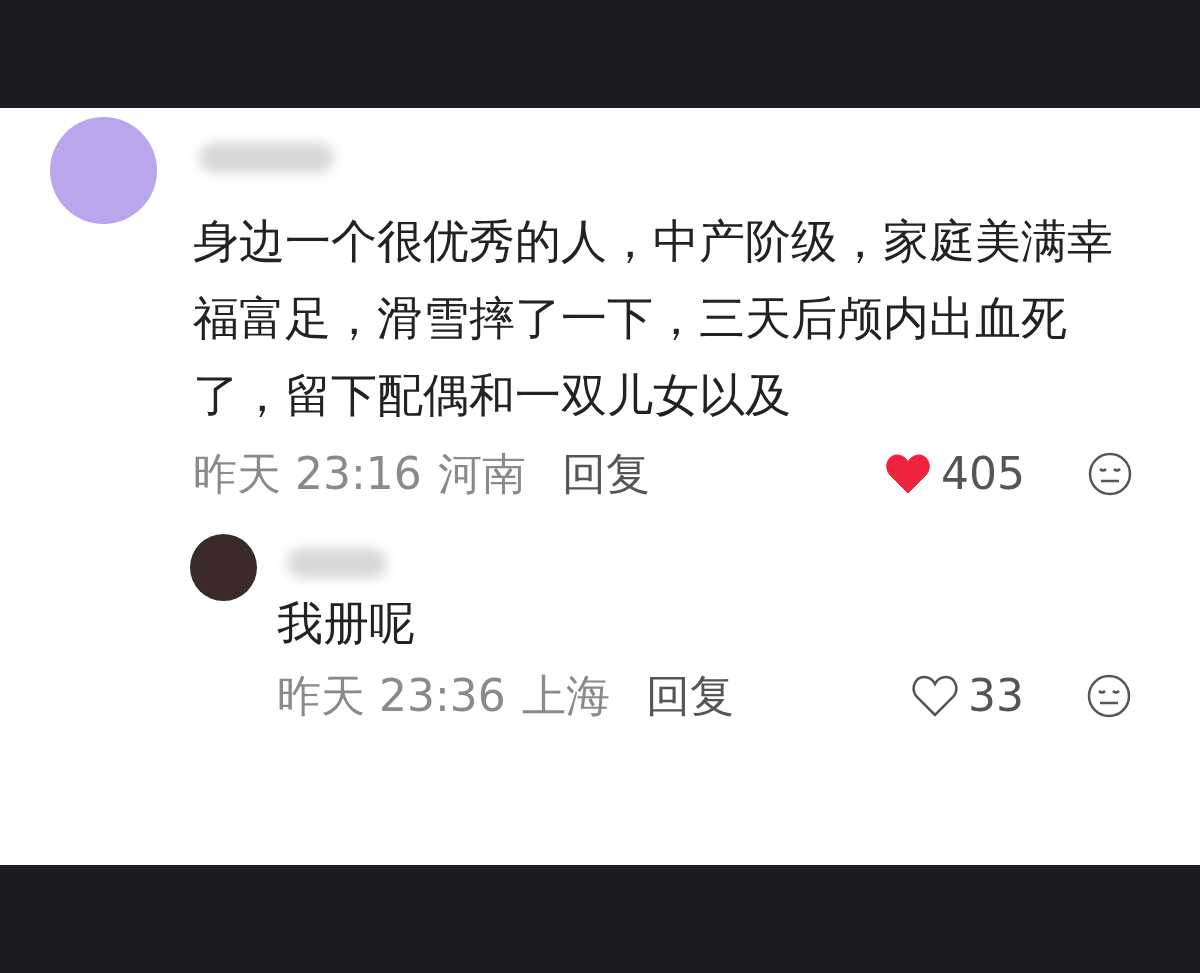 The image size is (1200, 973). I want to click on location: 河南, so click(481, 474).